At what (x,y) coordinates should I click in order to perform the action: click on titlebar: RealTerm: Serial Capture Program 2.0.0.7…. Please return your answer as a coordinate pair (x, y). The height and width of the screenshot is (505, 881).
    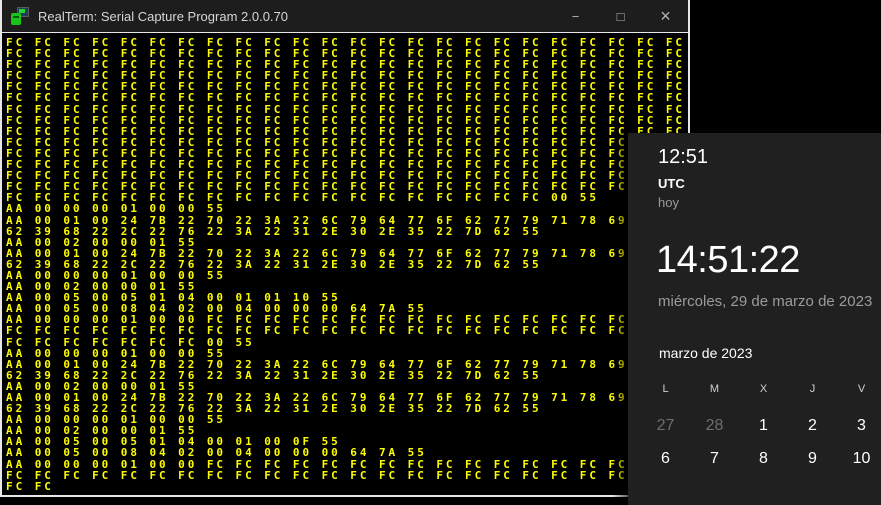
    Looking at the image, I should click on (345, 16).